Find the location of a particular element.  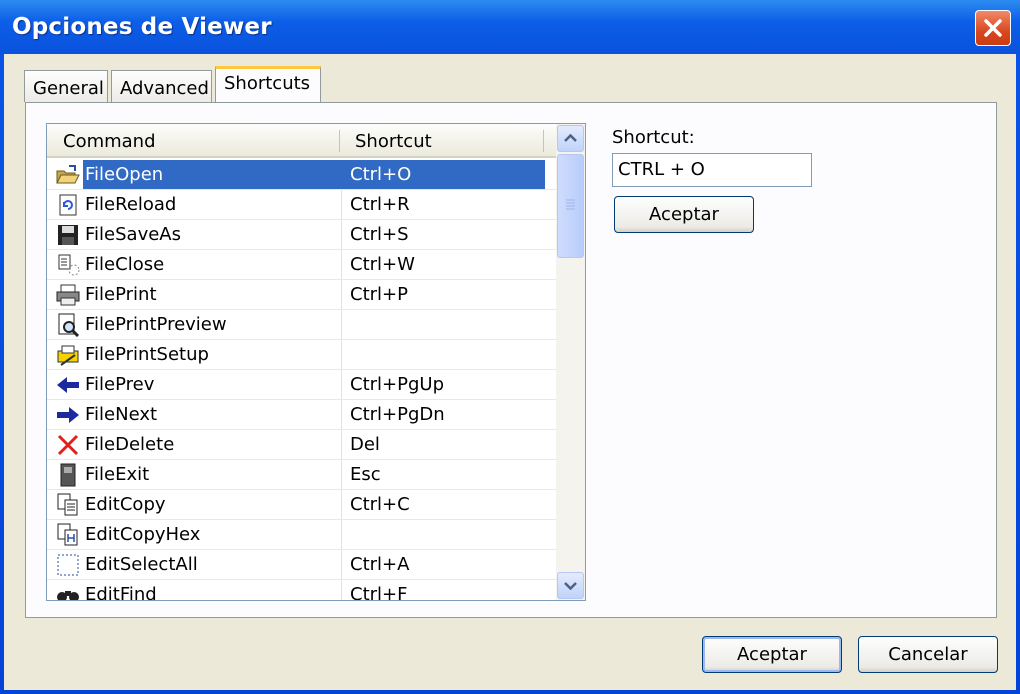

list-header: Command Shortcut is located at coordinates (301, 141).